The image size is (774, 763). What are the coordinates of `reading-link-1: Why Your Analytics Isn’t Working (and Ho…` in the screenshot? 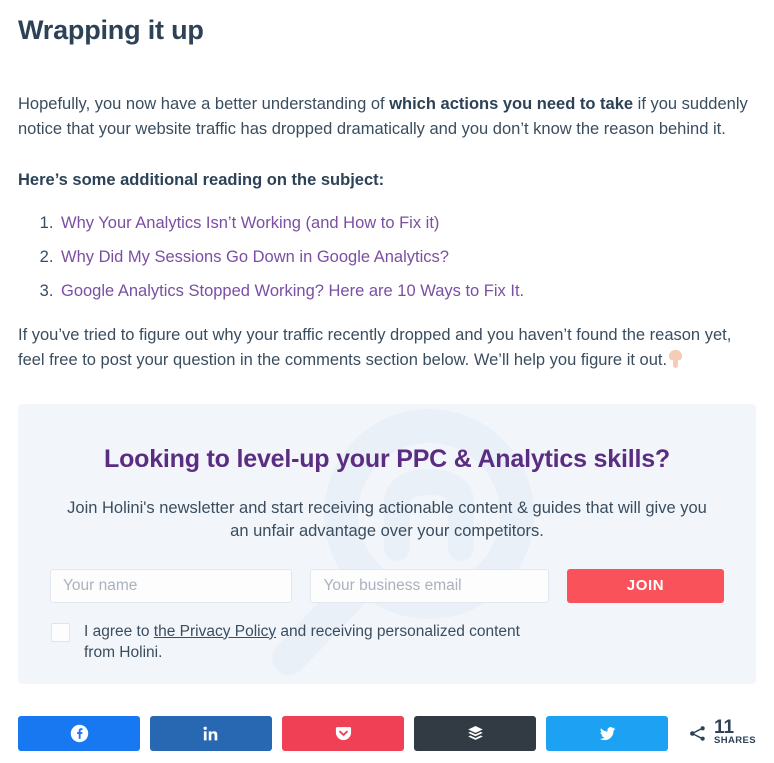 It's located at (250, 223).